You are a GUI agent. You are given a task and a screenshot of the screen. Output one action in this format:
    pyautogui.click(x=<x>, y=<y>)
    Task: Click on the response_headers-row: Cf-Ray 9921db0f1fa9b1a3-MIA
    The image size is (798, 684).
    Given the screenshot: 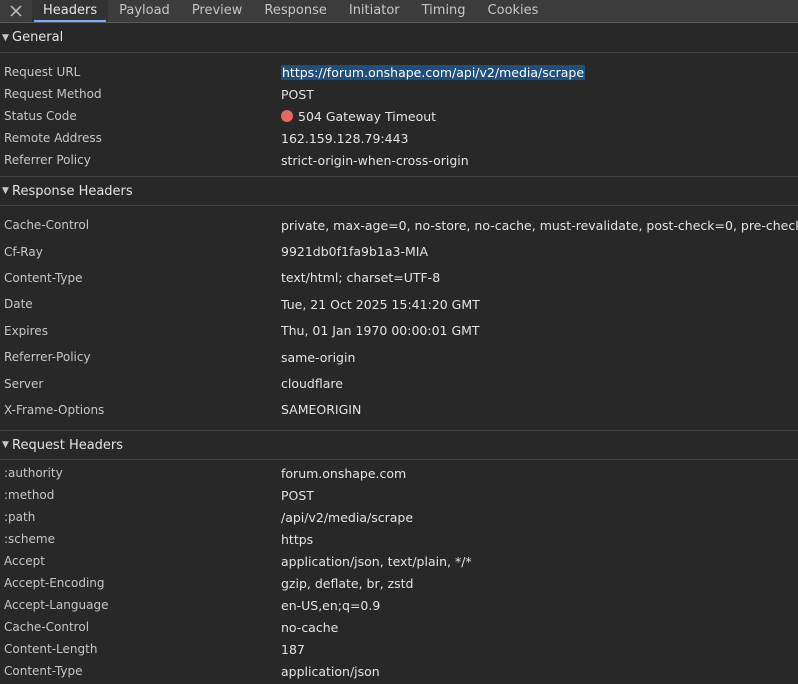 What is the action you would take?
    pyautogui.click(x=399, y=251)
    